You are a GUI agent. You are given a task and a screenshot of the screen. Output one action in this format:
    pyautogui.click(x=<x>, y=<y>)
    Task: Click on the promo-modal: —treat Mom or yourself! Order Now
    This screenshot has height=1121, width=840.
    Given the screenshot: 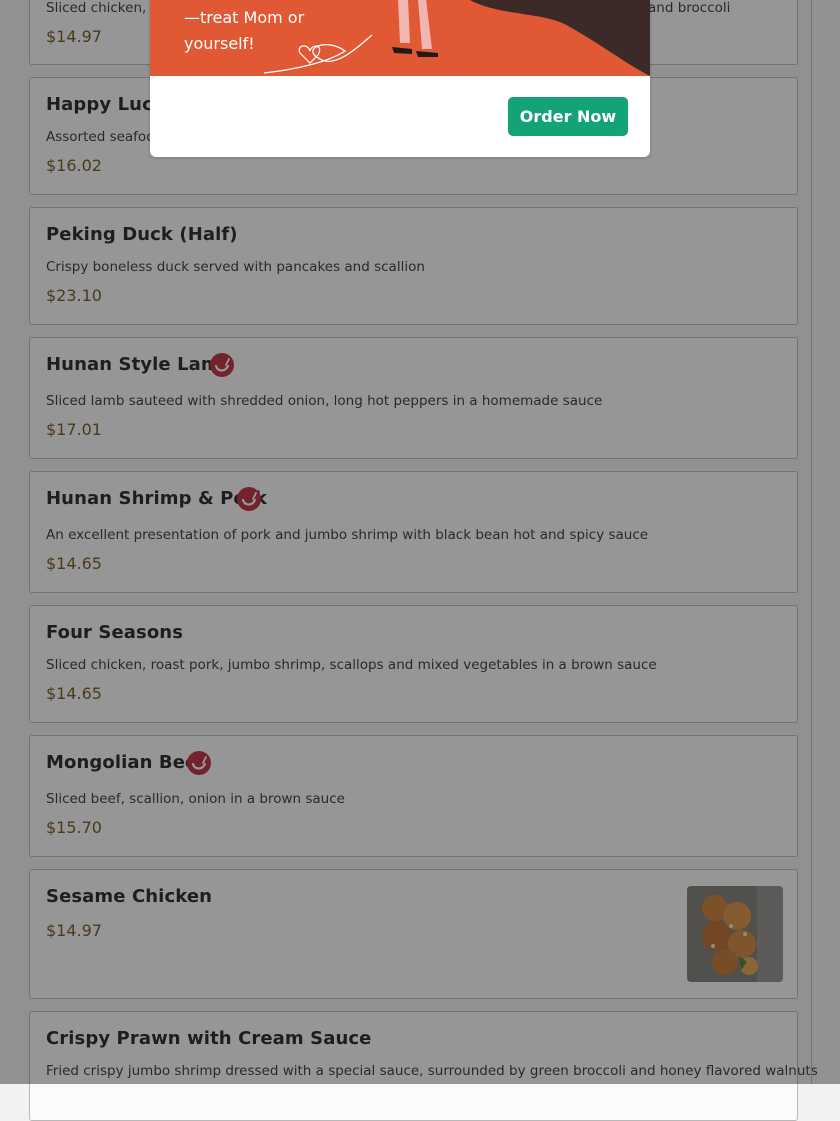 What is the action you would take?
    pyautogui.click(x=400, y=78)
    